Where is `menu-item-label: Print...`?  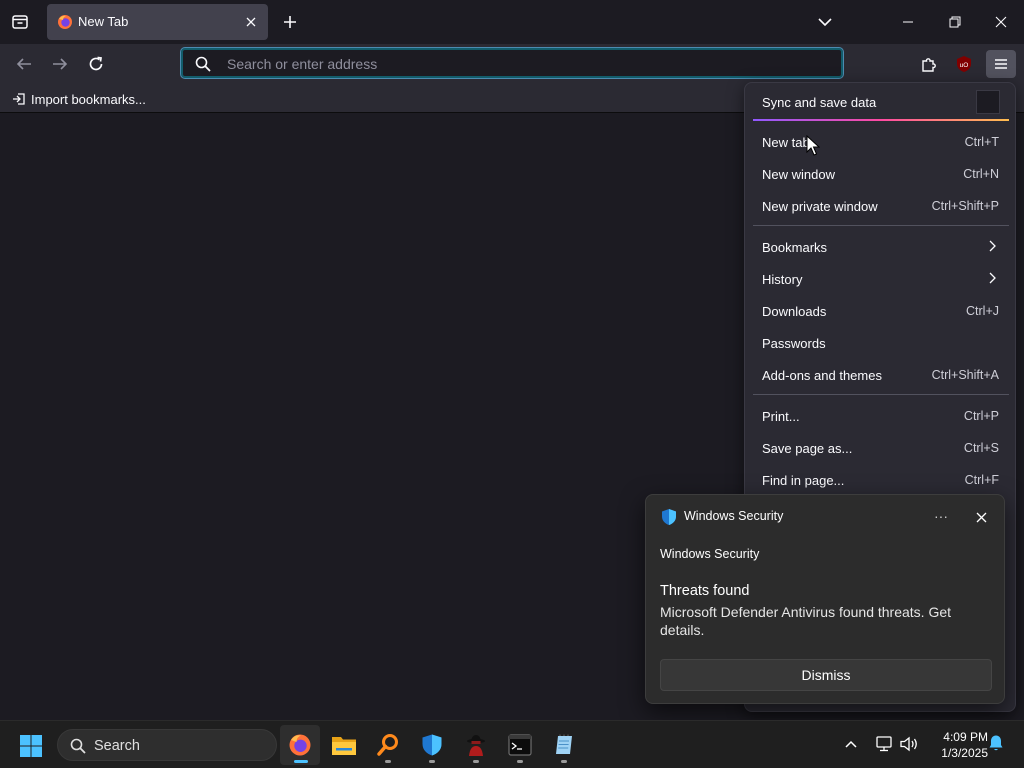 menu-item-label: Print... is located at coordinates (781, 416).